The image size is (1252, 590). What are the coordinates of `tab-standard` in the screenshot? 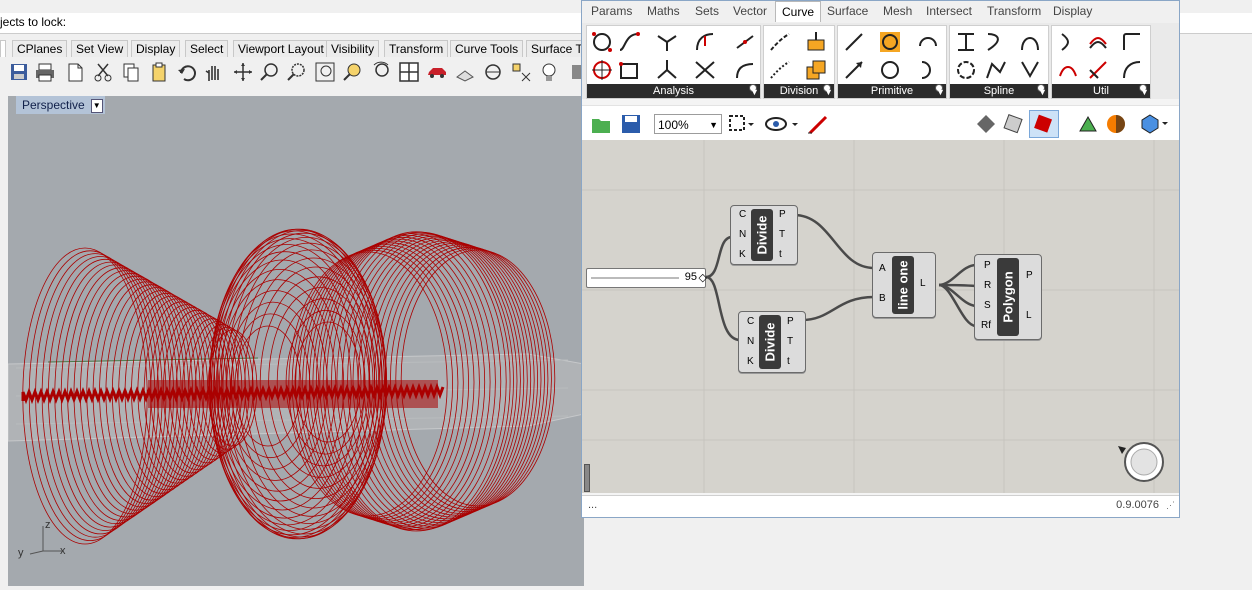 It's located at (3, 48).